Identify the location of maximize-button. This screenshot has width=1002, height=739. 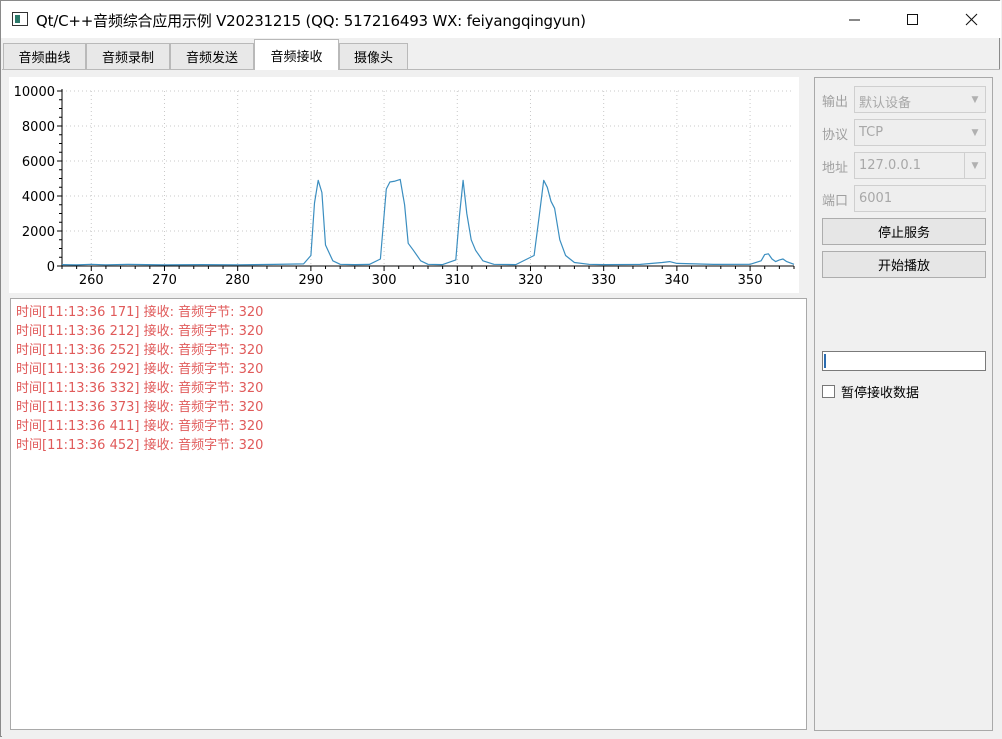
(913, 19).